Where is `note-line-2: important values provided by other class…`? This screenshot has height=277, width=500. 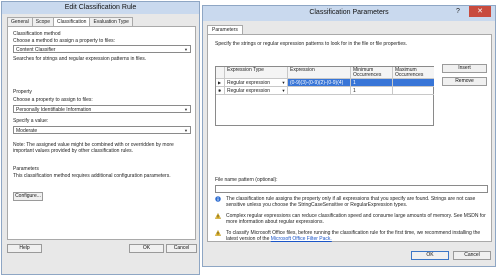 note-line-2: important values provided by other class… is located at coordinates (73, 151).